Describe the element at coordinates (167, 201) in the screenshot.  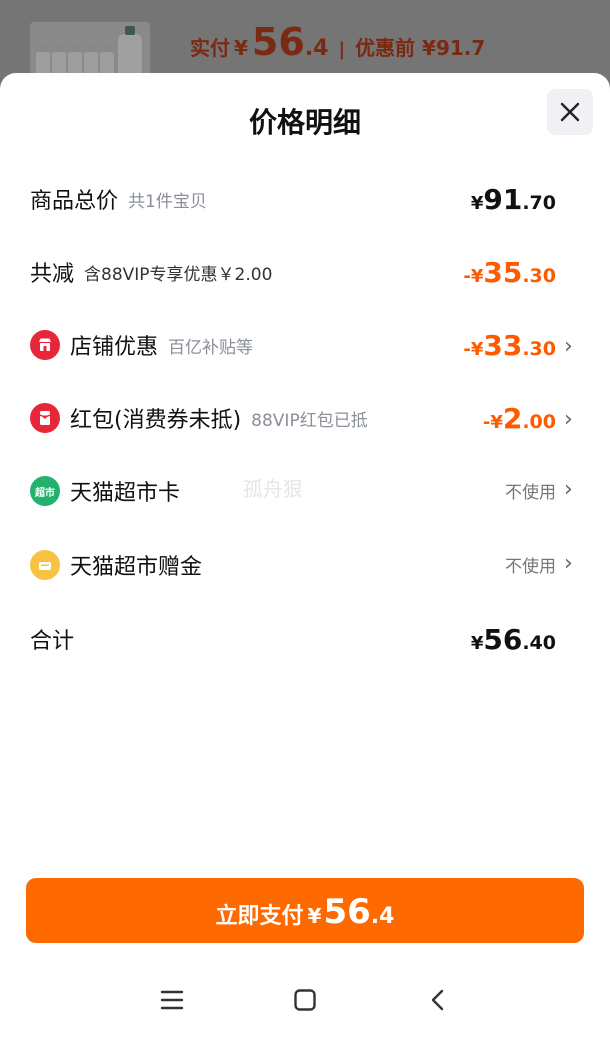
I see `total-goods-count: 共1件宝贝` at that location.